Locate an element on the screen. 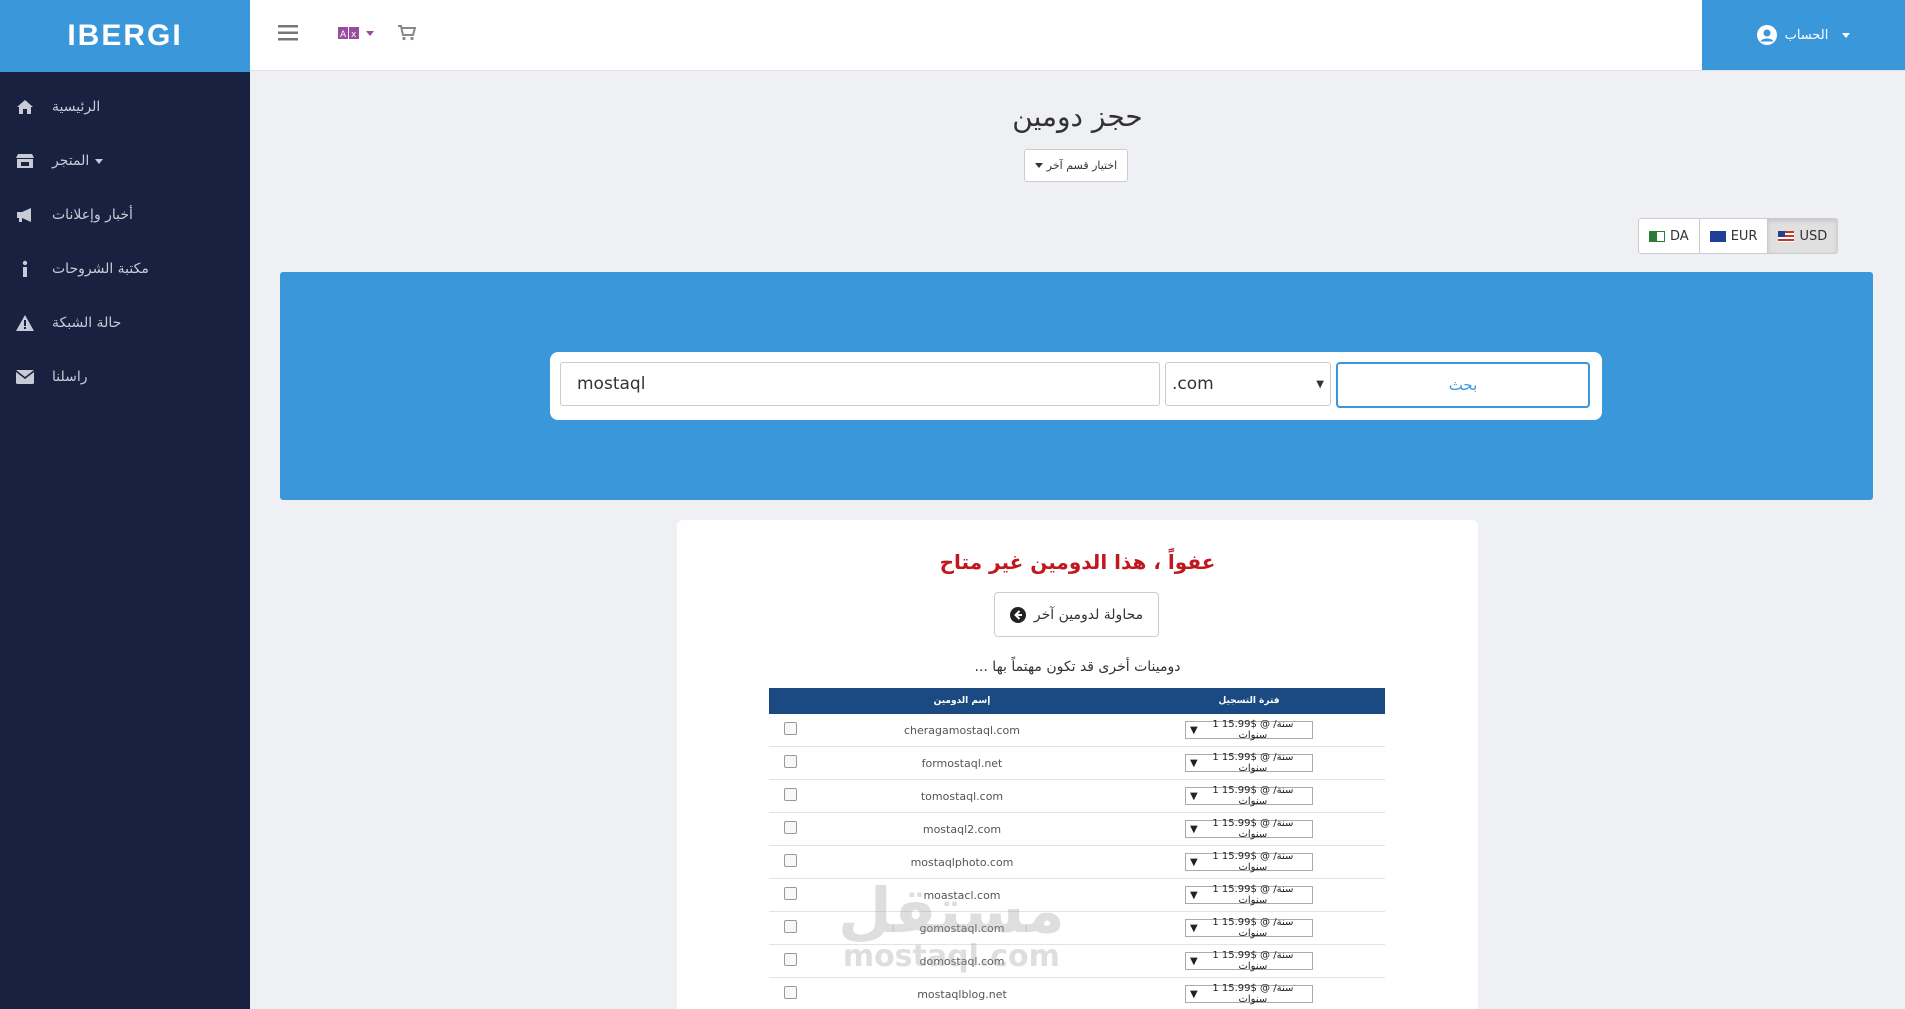 The width and height of the screenshot is (1905, 1009). table-header-row: إسم الدومين فترة التسجيل is located at coordinates (1077, 701).